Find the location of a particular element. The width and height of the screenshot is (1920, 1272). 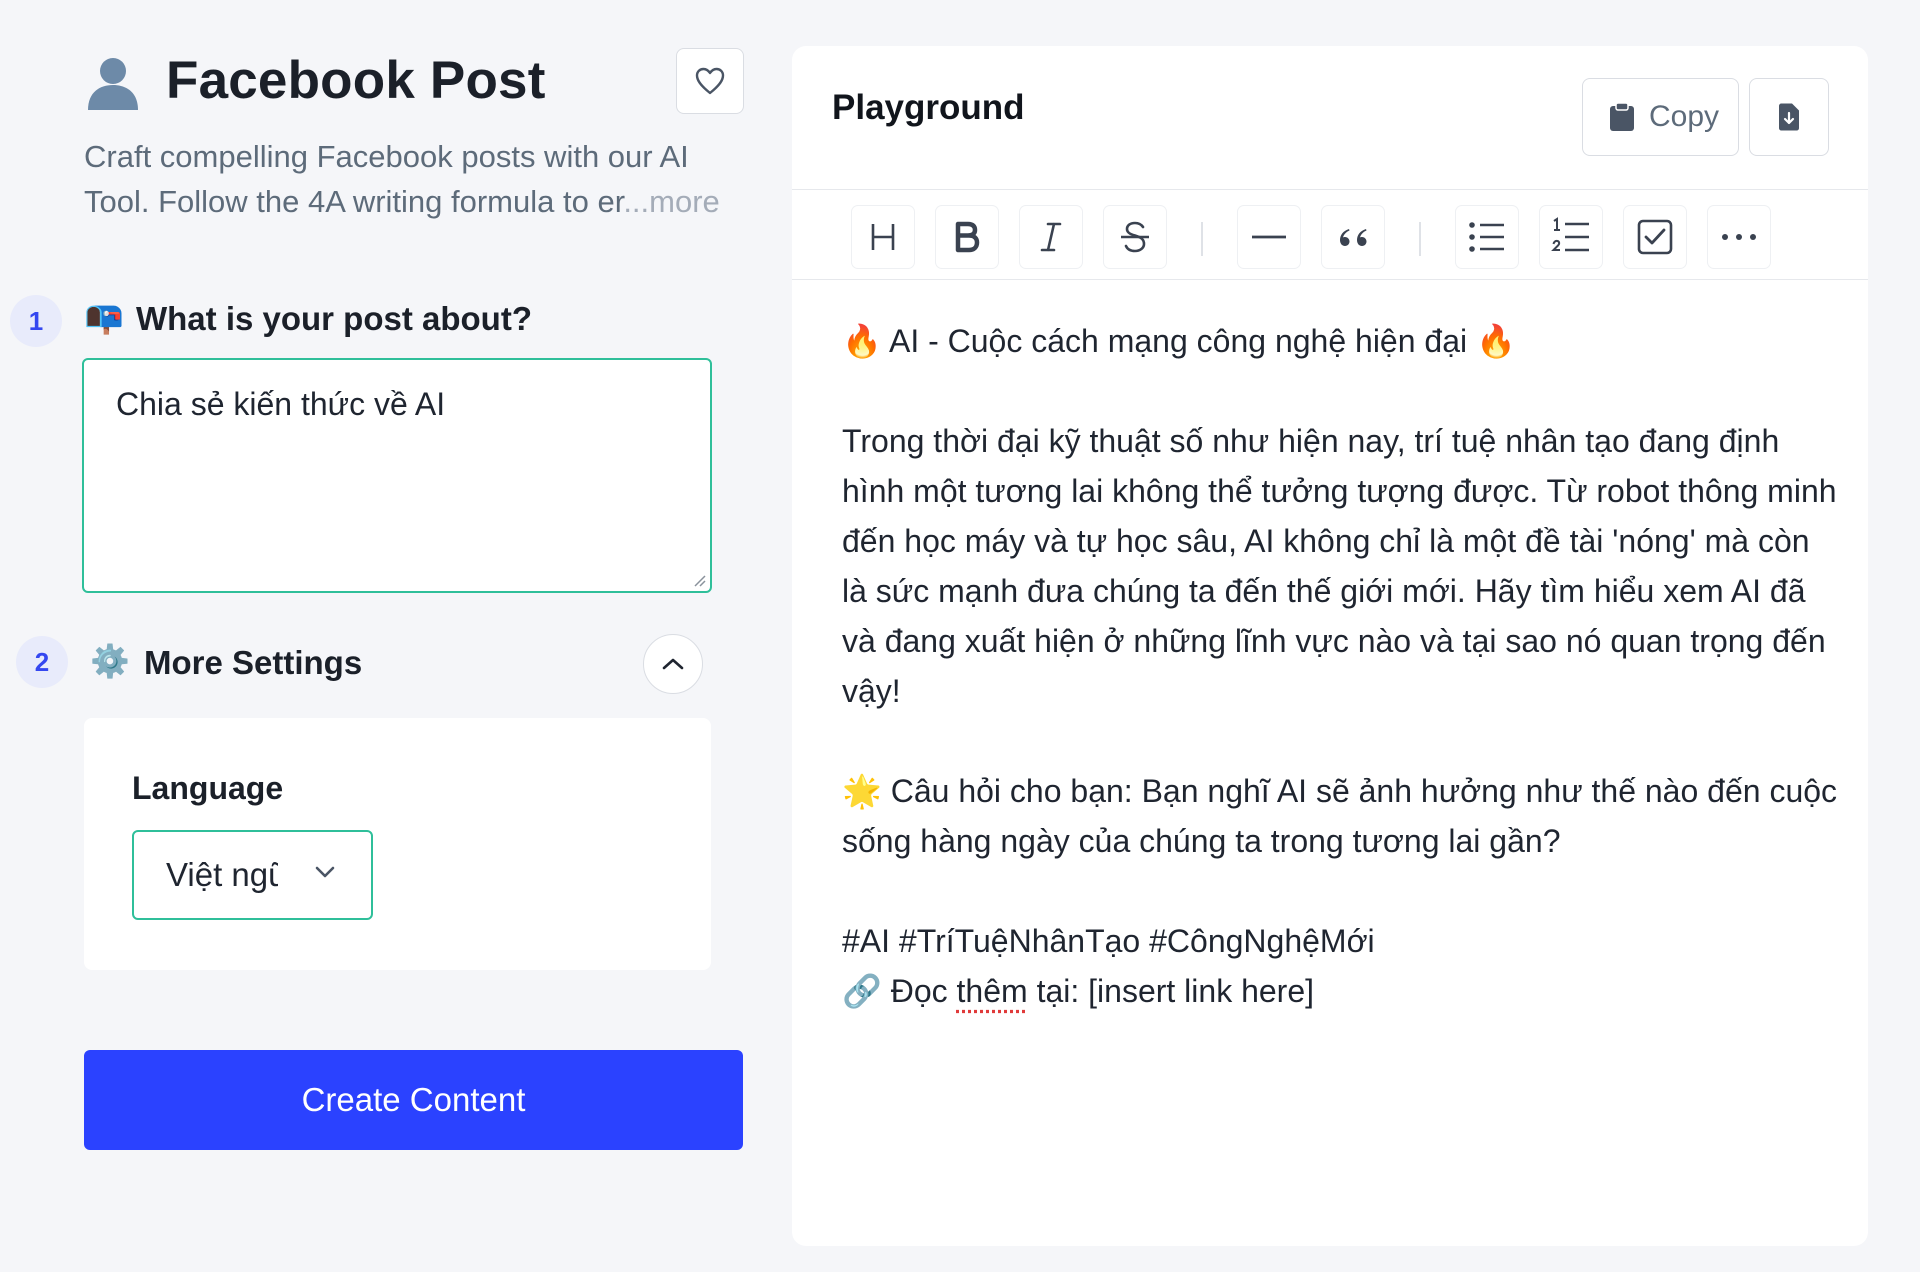

resize-grip-icon is located at coordinates (699, 580).